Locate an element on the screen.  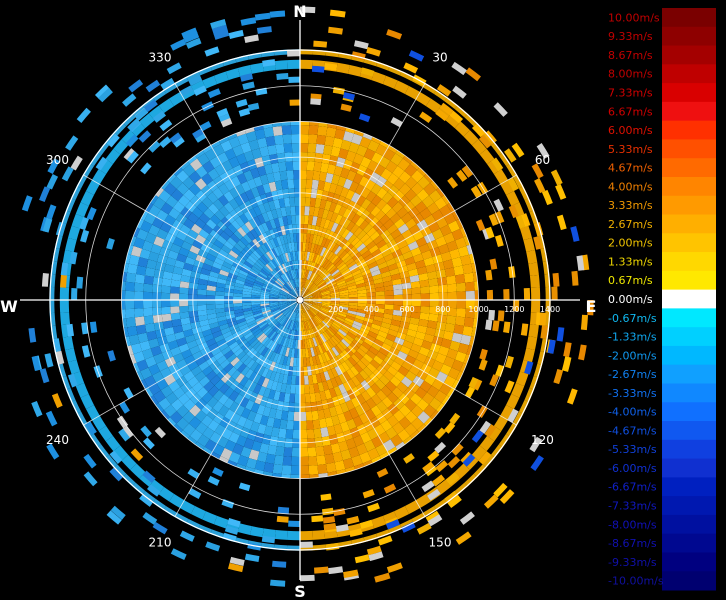
colorbar-label: -8.67m/s is located at coordinates (632, 543).